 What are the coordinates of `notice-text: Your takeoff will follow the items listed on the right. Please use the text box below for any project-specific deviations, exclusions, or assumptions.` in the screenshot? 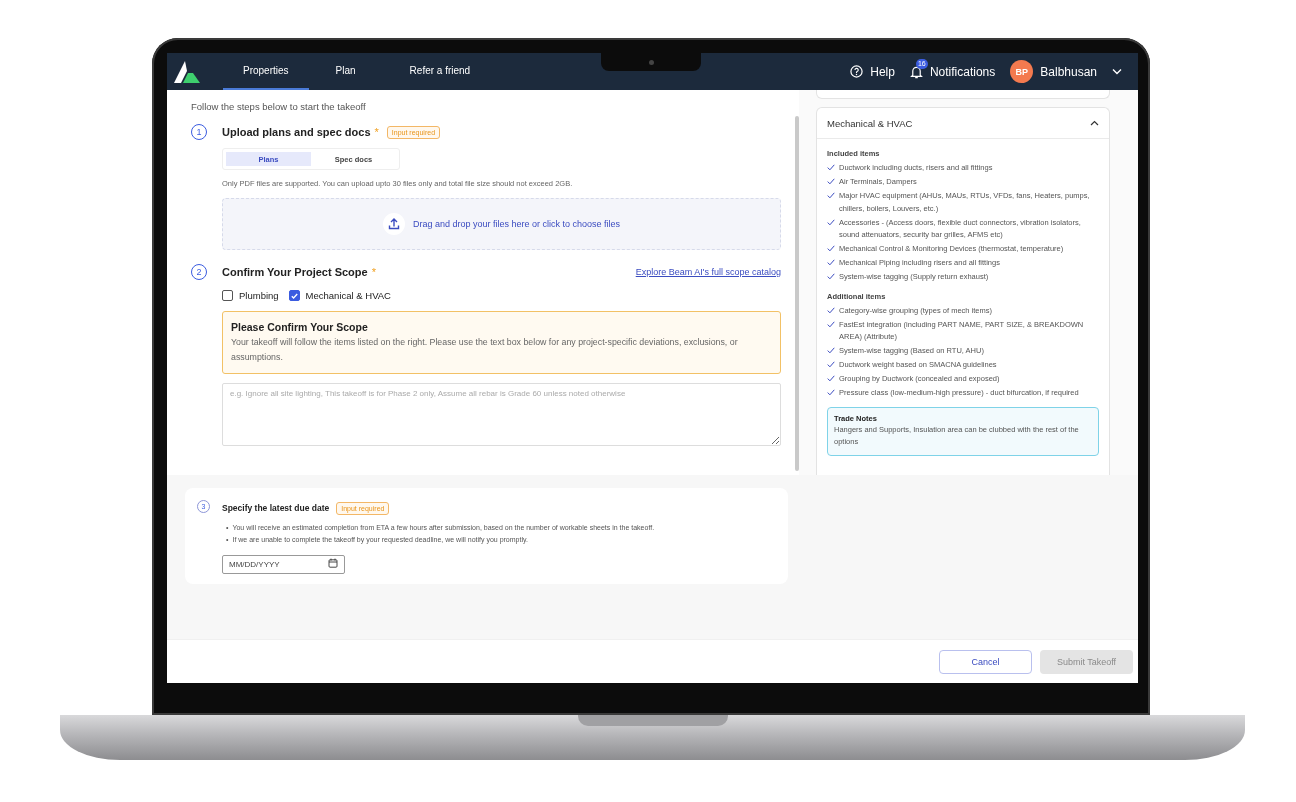 It's located at (485, 350).